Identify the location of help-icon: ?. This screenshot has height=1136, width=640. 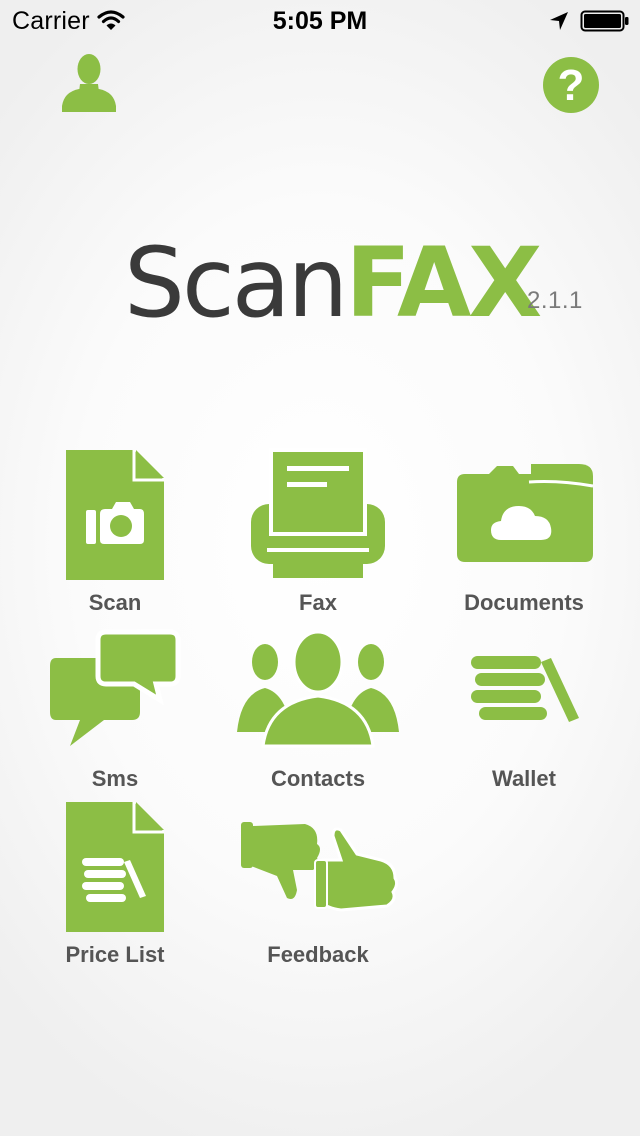
(571, 85).